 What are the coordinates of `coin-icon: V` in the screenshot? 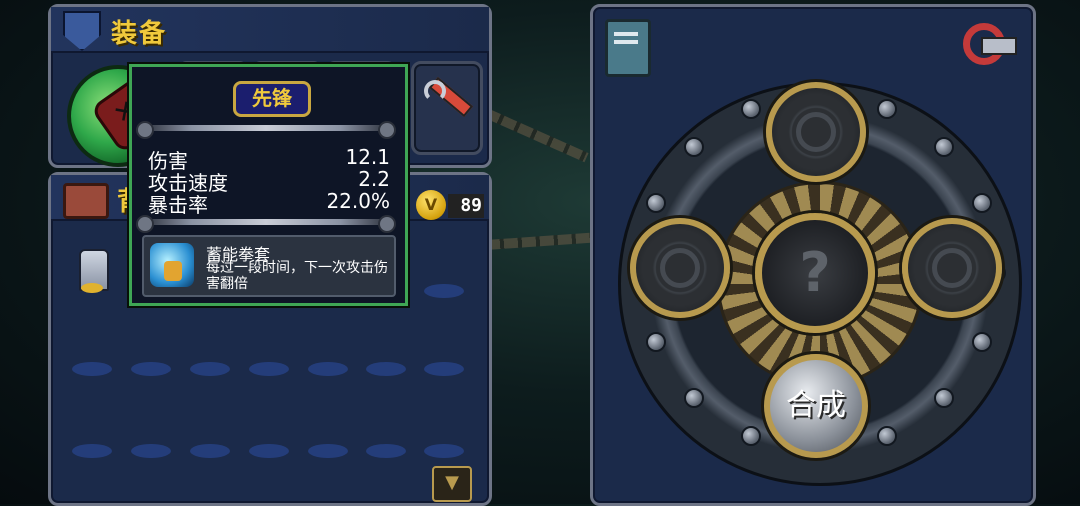 It's located at (431, 205).